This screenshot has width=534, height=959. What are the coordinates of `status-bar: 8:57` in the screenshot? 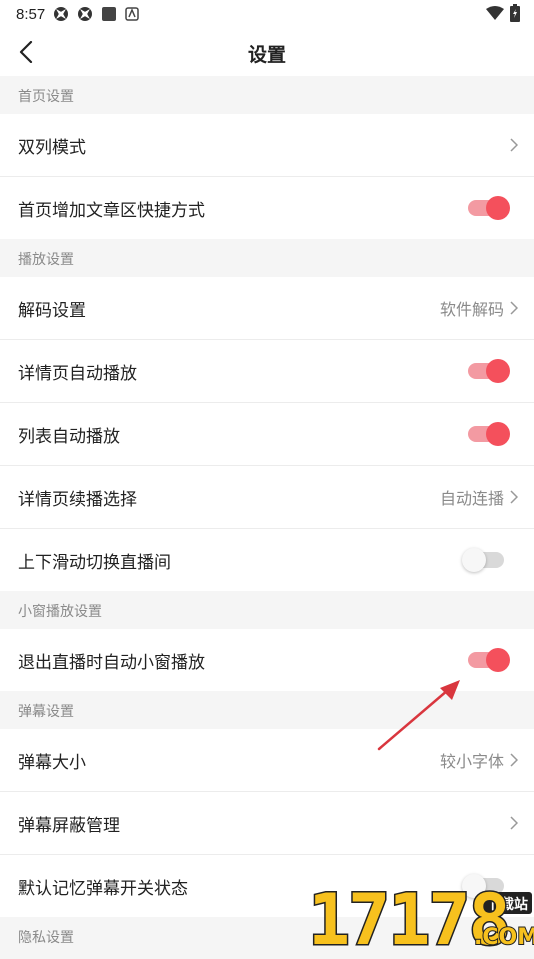 It's located at (267, 14).